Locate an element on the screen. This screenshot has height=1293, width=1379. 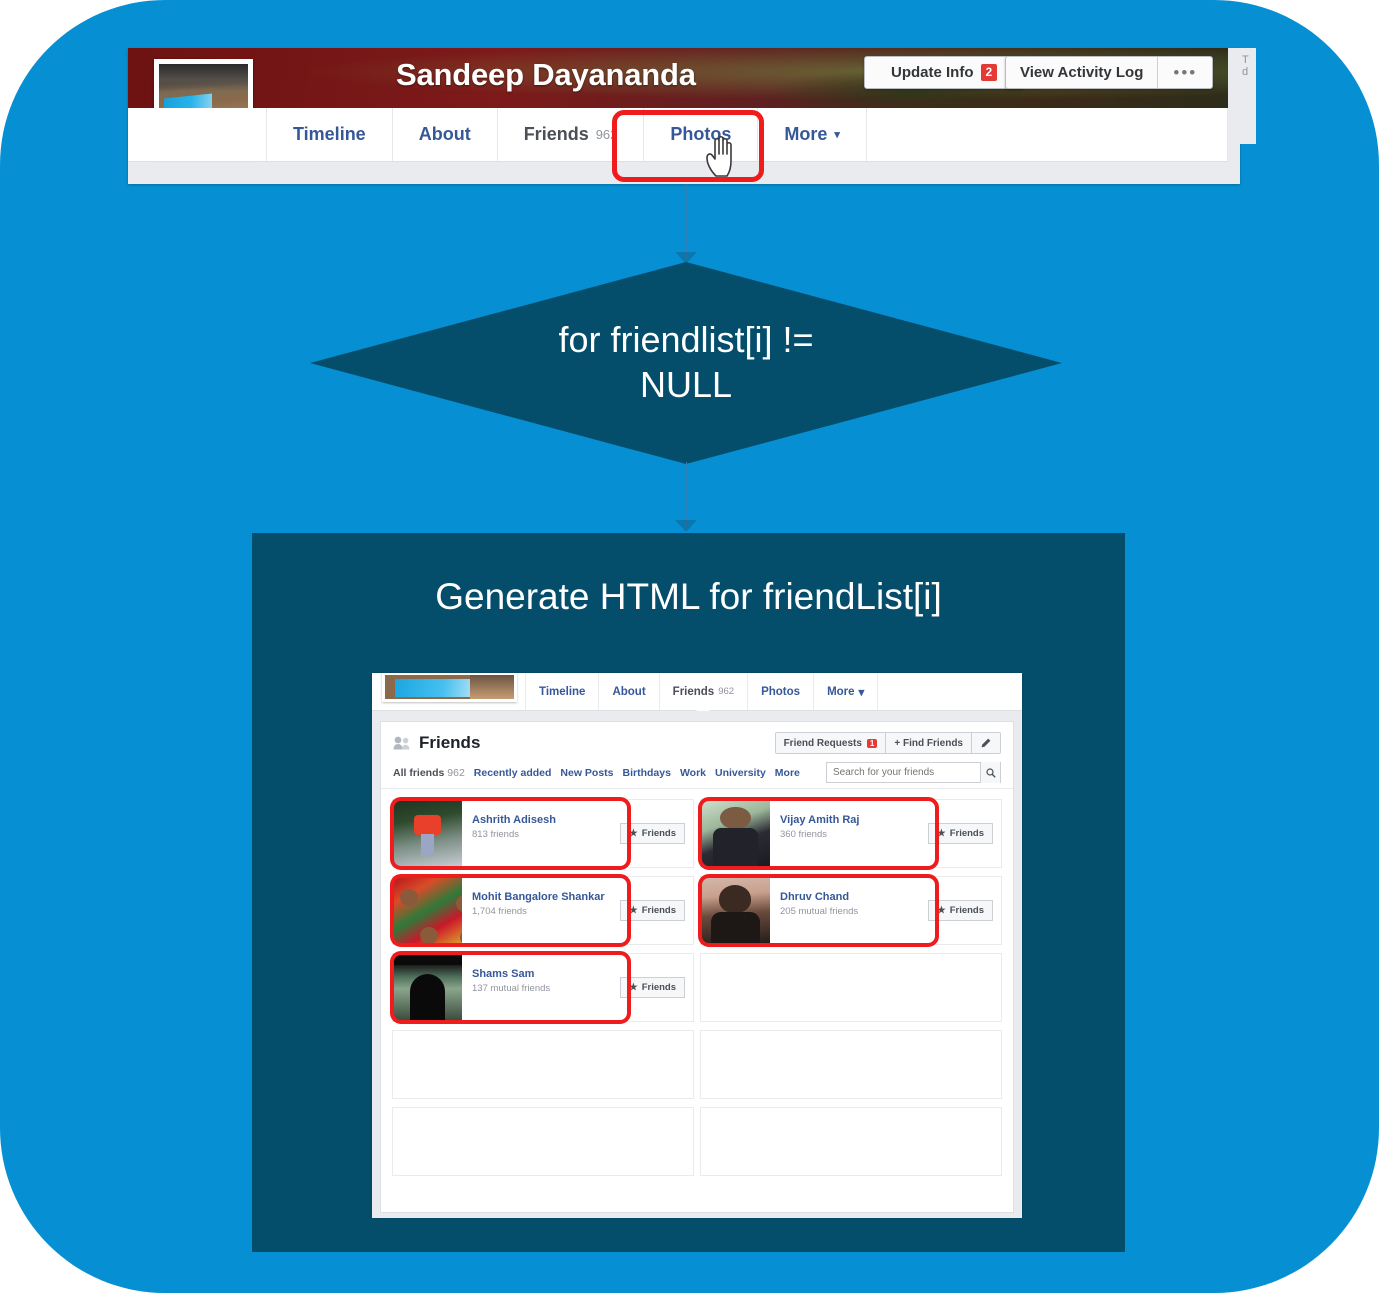
profile-tabstrip: Timeline About Friends 962 Photos More ▾ is located at coordinates (678, 135).